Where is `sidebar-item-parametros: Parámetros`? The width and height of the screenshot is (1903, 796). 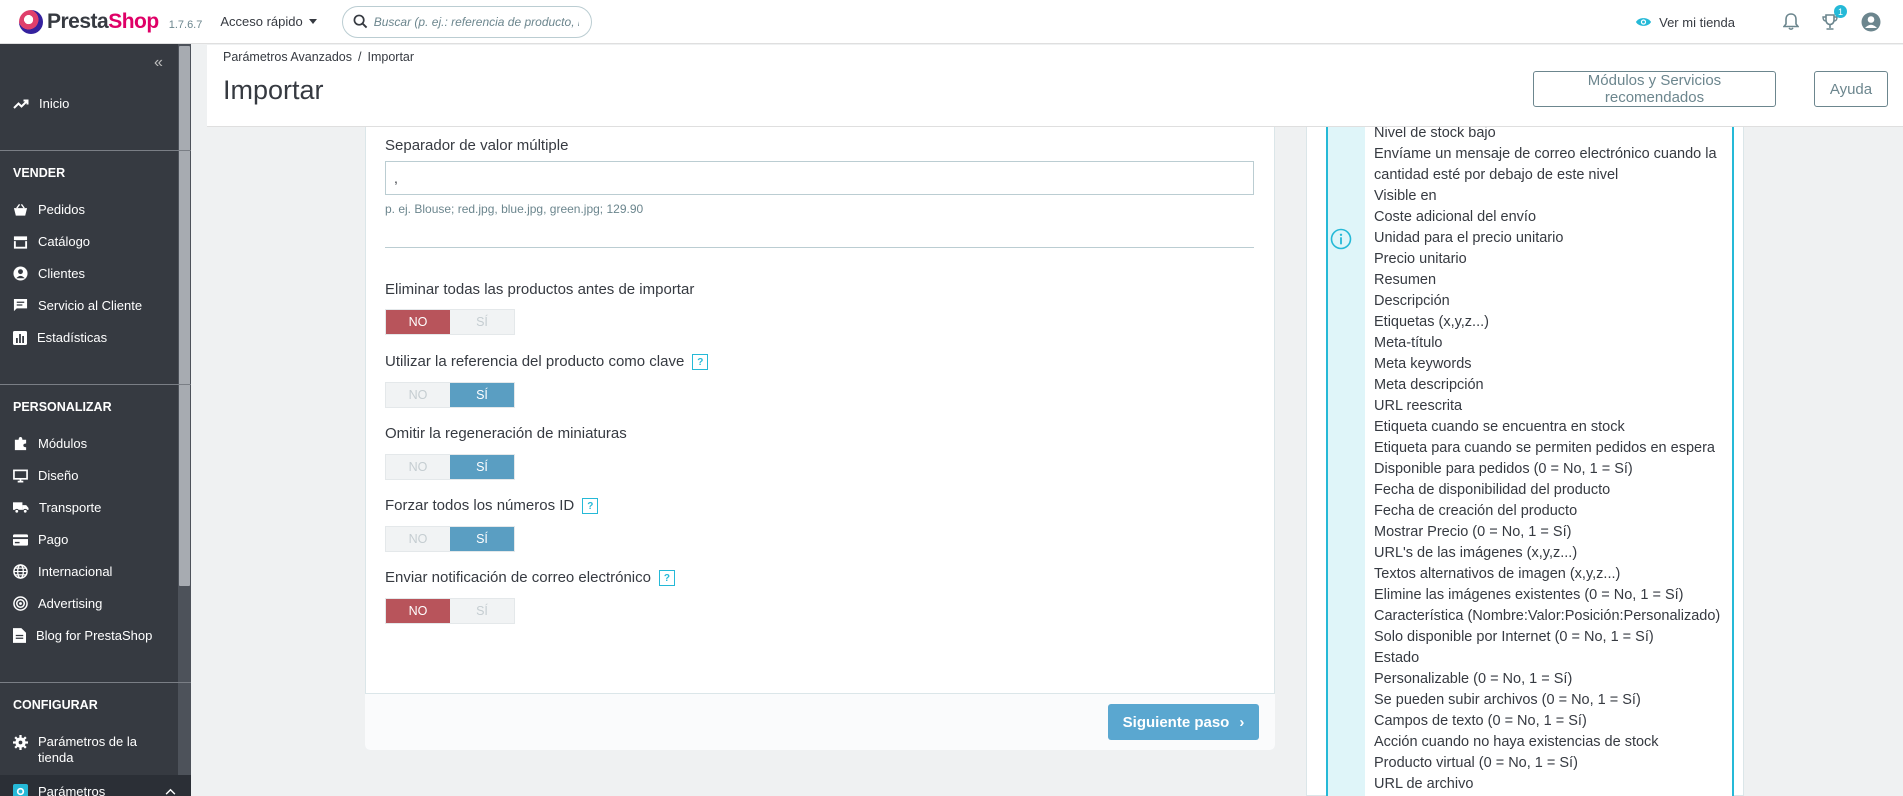
sidebar-item-parametros: Parámetros is located at coordinates (99, 790).